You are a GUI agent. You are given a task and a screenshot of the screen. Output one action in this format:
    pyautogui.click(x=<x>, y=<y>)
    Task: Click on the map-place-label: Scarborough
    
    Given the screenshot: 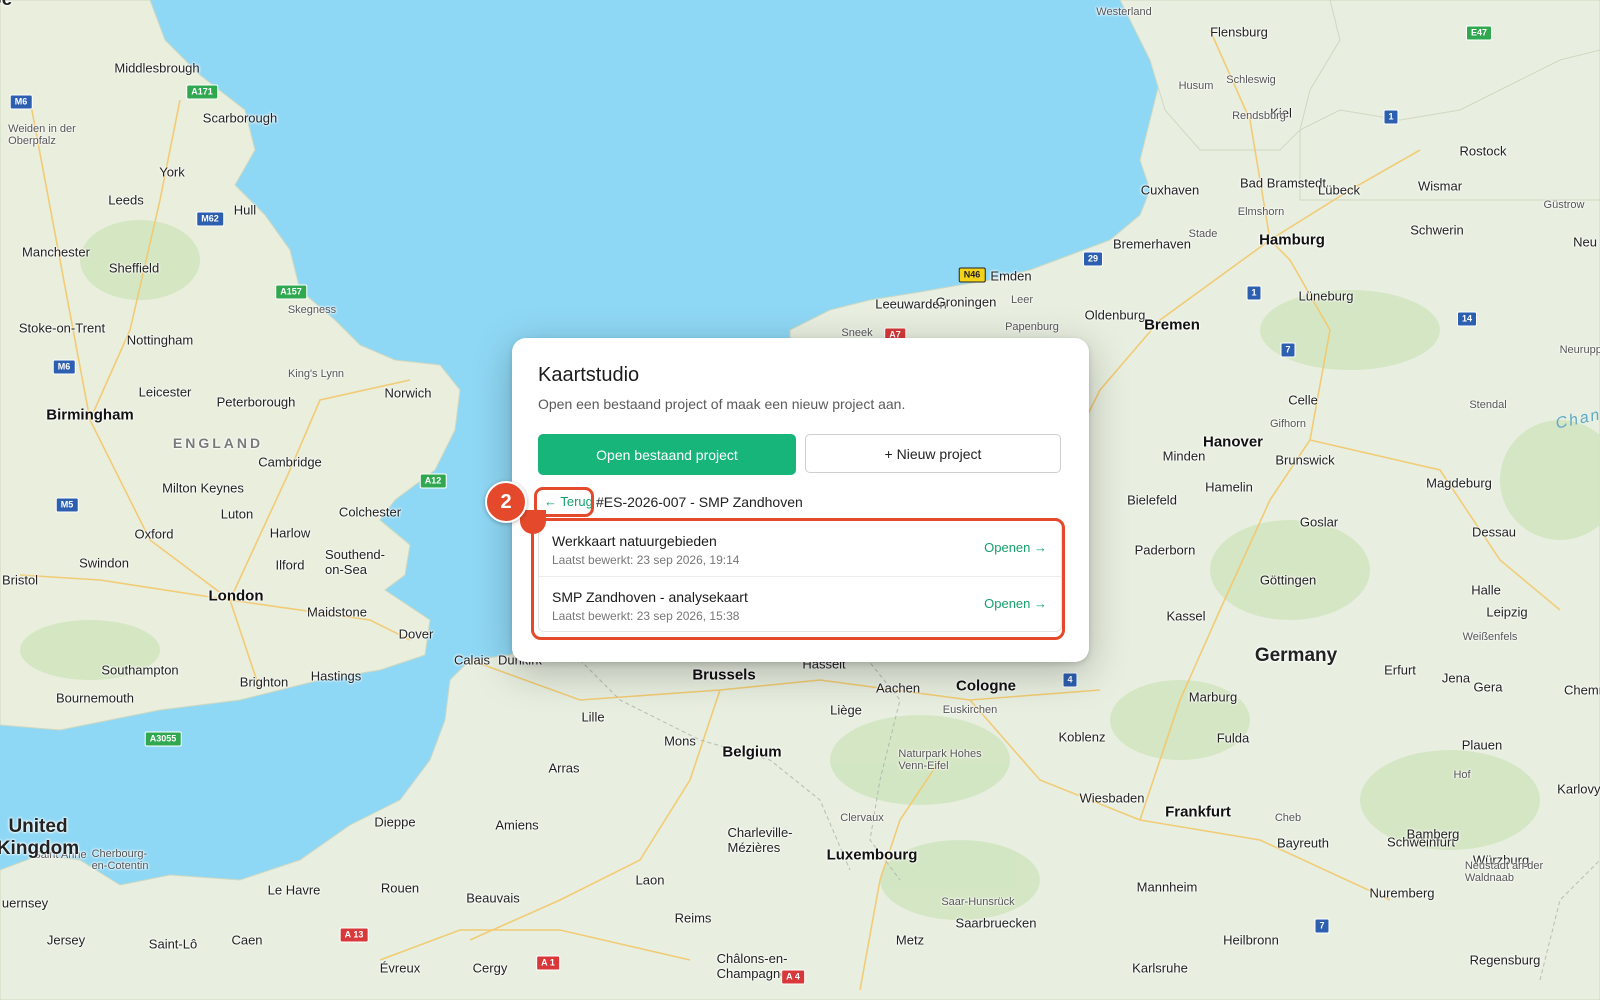 What is the action you would take?
    pyautogui.click(x=240, y=118)
    